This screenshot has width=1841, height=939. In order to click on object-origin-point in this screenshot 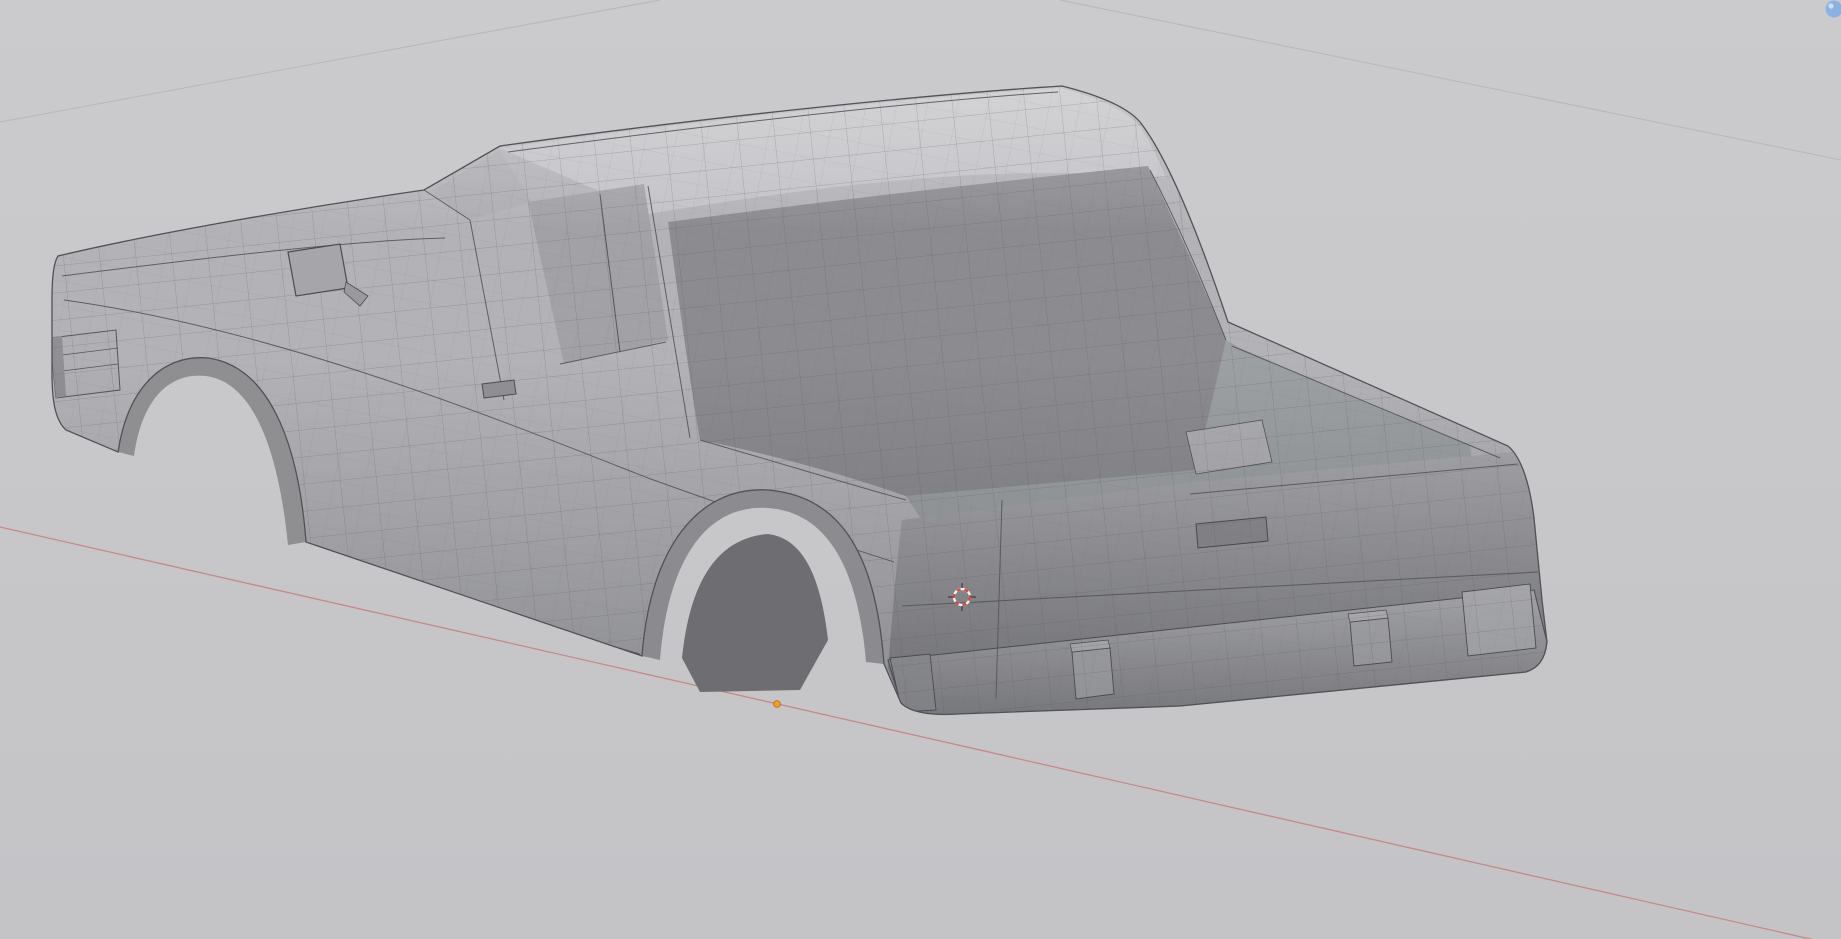, I will do `click(777, 704)`.